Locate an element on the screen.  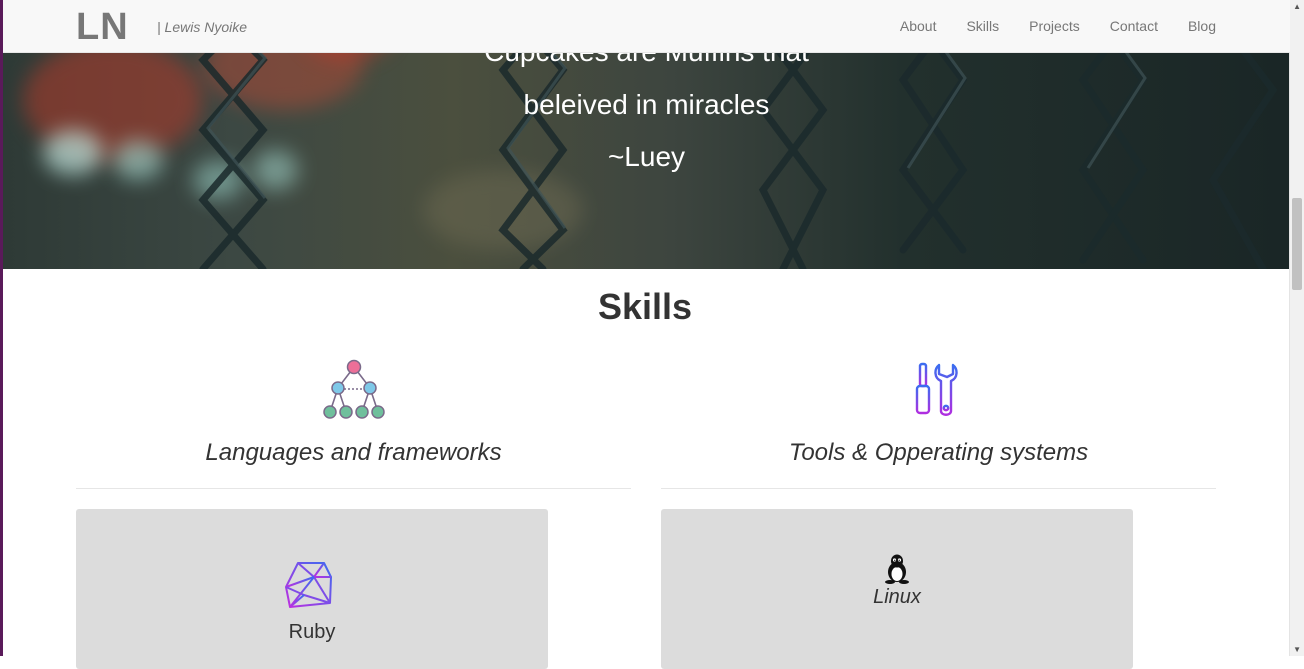
scrollbar-thumb is located at coordinates (1297, 244).